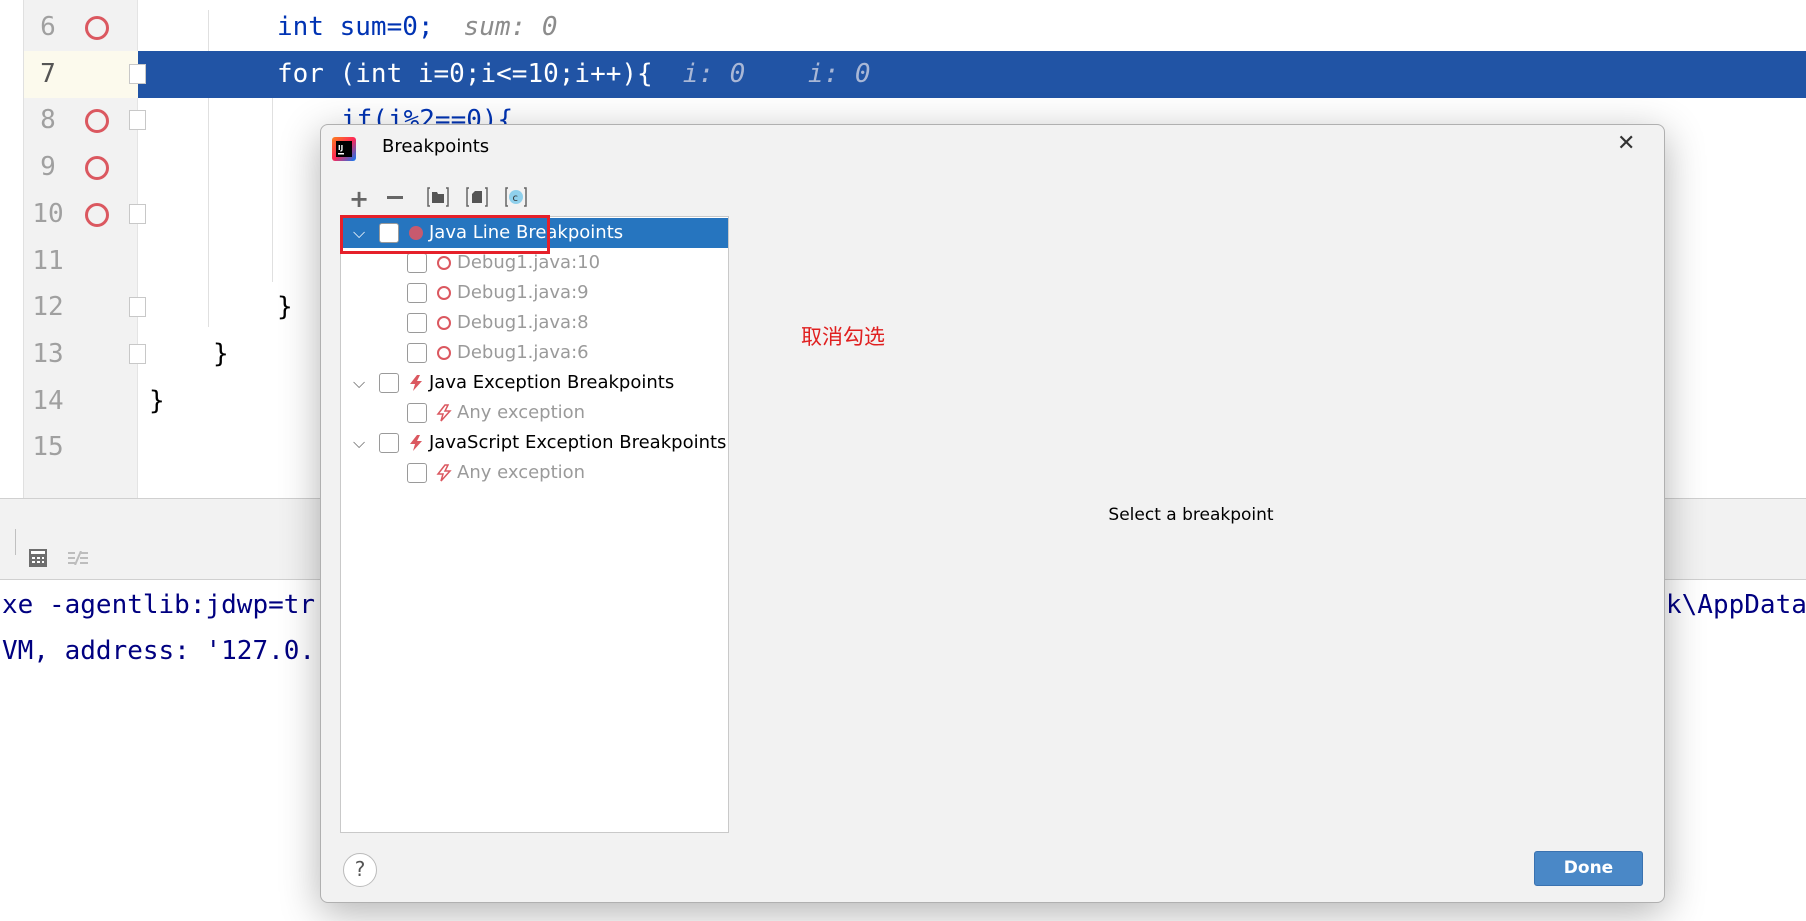 The width and height of the screenshot is (1806, 921). What do you see at coordinates (578, 442) in the screenshot?
I see `tree-item-label: JavaScript Exception Breakpoints` at bounding box center [578, 442].